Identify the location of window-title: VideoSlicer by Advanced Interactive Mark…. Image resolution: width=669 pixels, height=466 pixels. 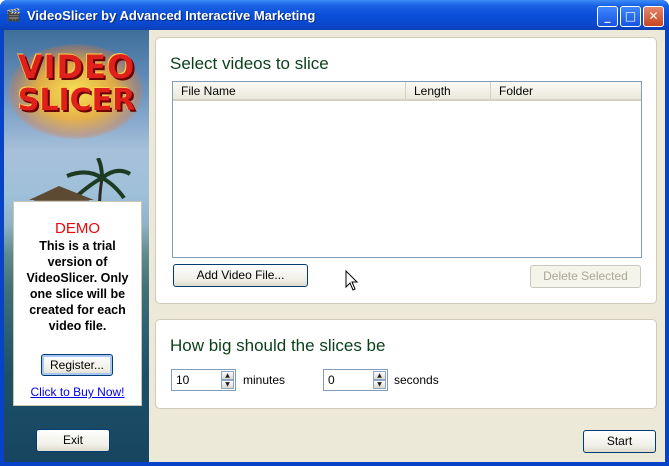
(171, 15).